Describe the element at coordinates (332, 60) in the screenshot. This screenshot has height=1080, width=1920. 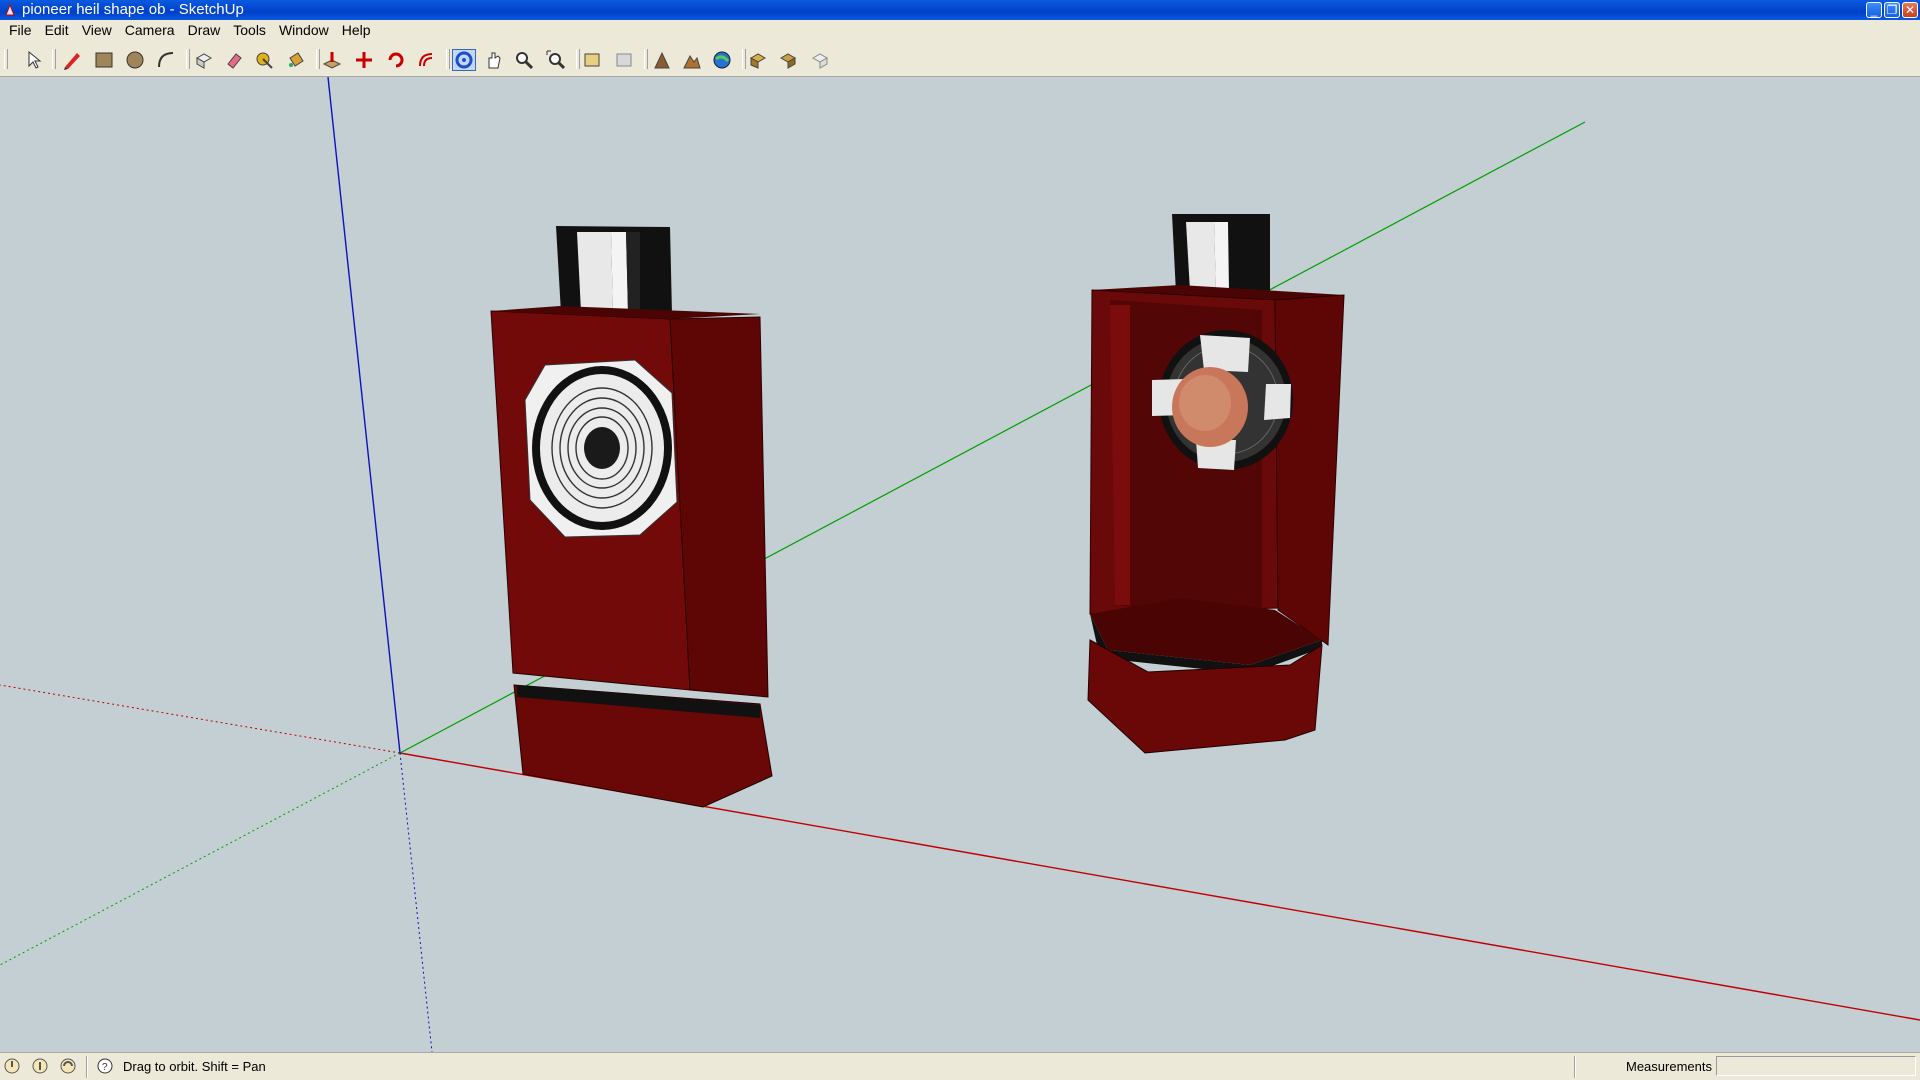
I see `push-pull-icon` at that location.